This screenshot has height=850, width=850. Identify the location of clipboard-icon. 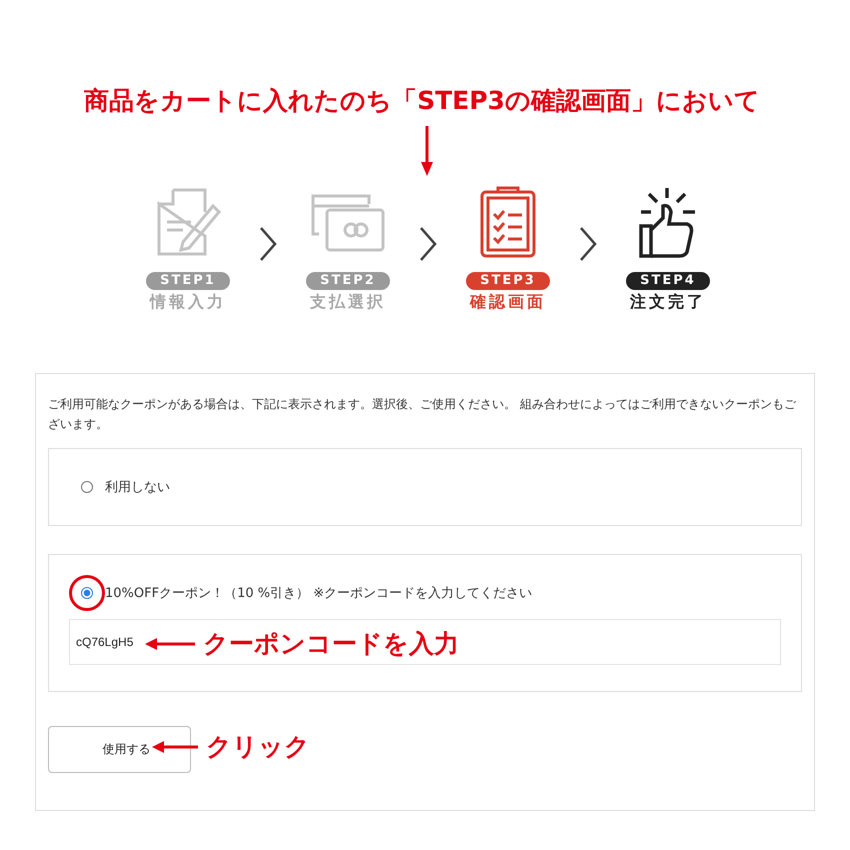
(508, 222).